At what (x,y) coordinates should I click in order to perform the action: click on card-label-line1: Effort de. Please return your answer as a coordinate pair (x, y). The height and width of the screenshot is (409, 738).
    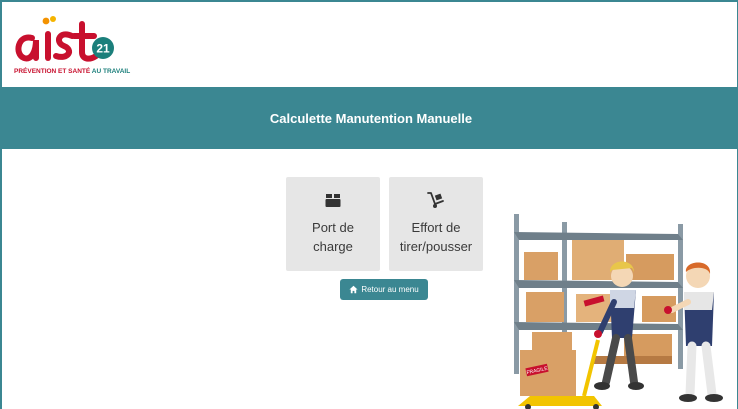
    Looking at the image, I should click on (436, 227).